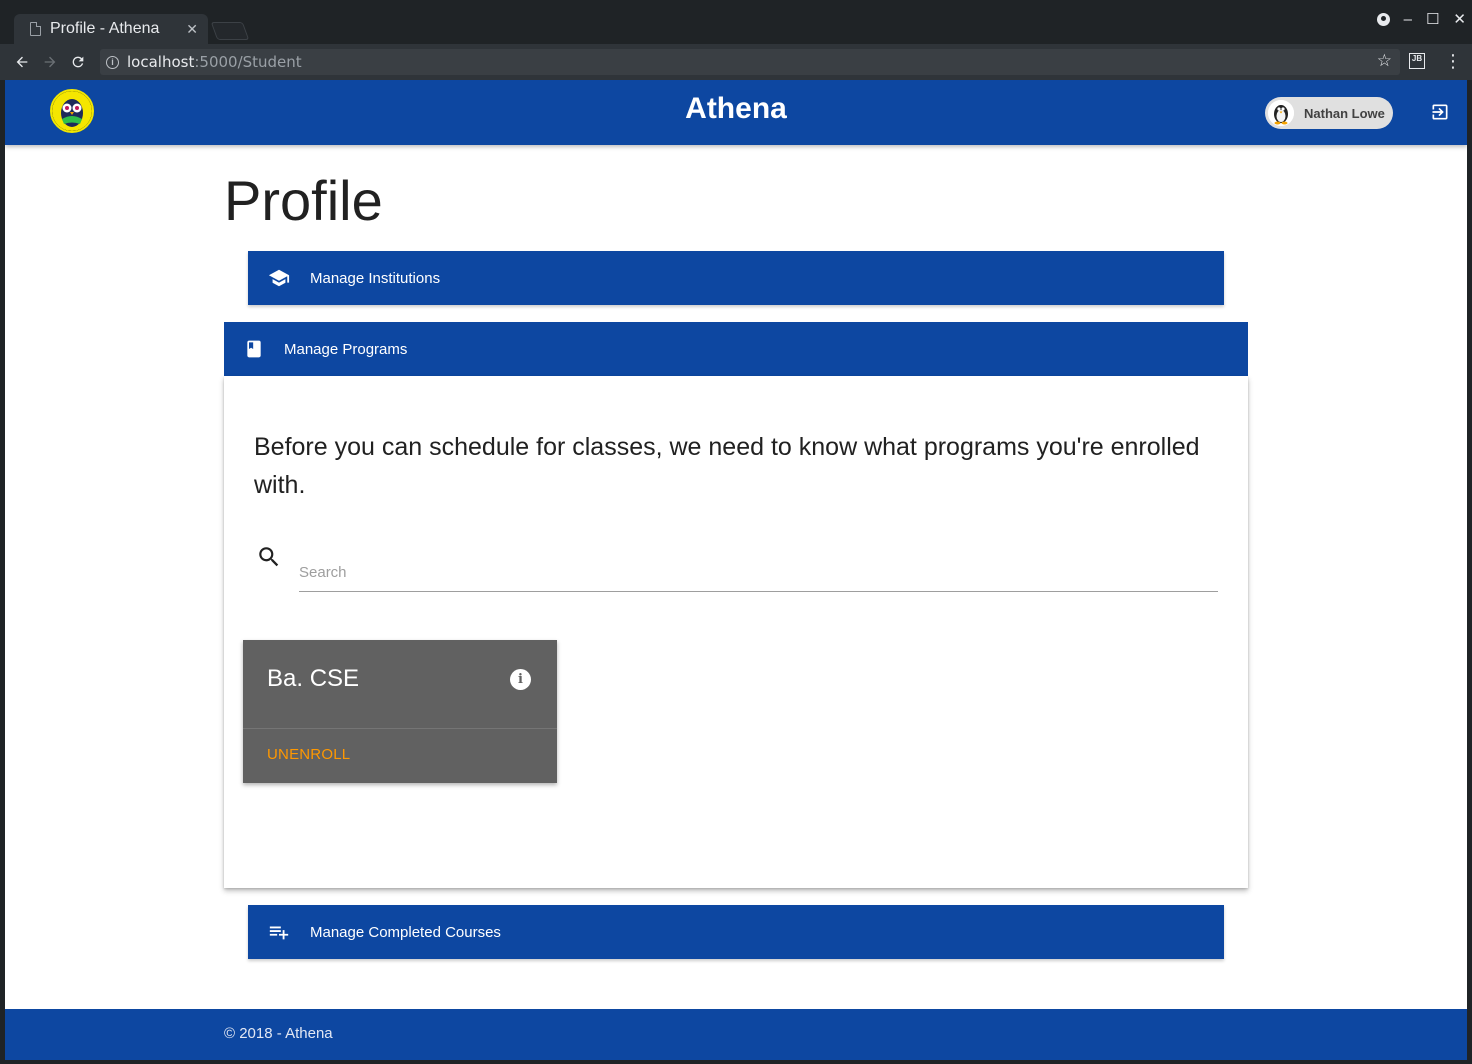 Image resolution: width=1472 pixels, height=1064 pixels. Describe the element at coordinates (278, 1033) in the screenshot. I see `footer-copyright: © 2018 - Athena` at that location.